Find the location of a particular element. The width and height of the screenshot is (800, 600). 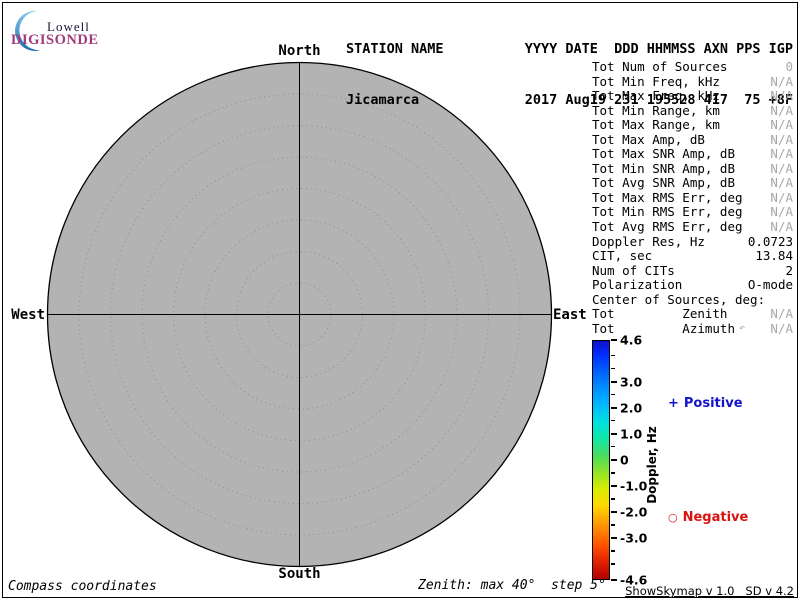

table-row: Tot Zenith N/A is located at coordinates (692, 314).